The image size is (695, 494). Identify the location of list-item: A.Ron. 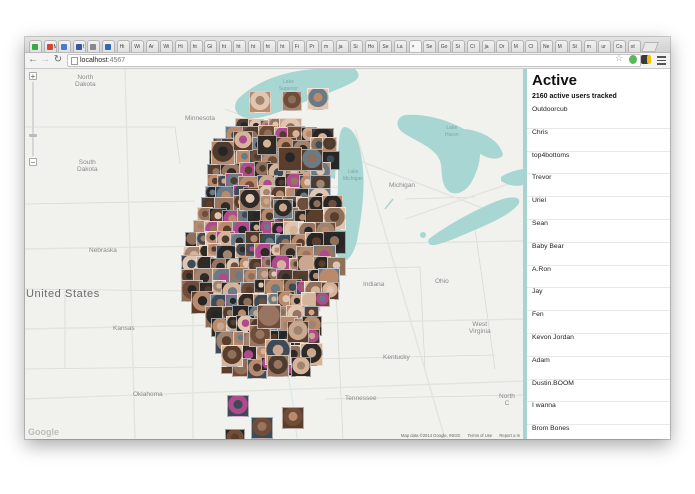
(598, 277).